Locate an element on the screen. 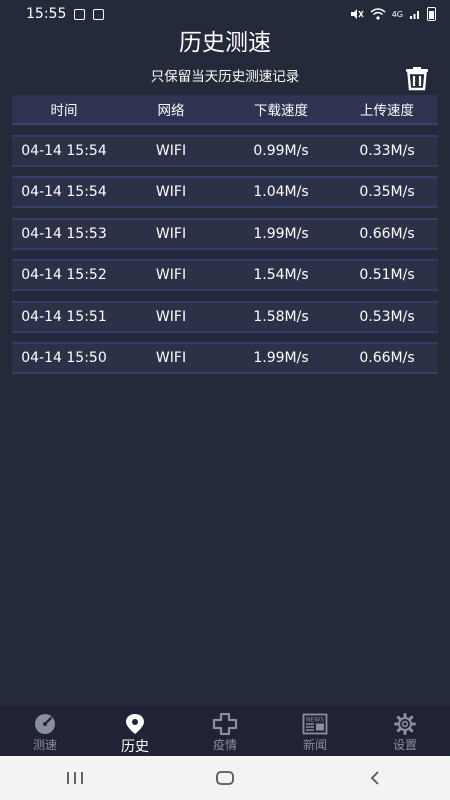 Image resolution: width=450 pixels, height=800 pixels. cell-time: 04-14 15:53 is located at coordinates (64, 233).